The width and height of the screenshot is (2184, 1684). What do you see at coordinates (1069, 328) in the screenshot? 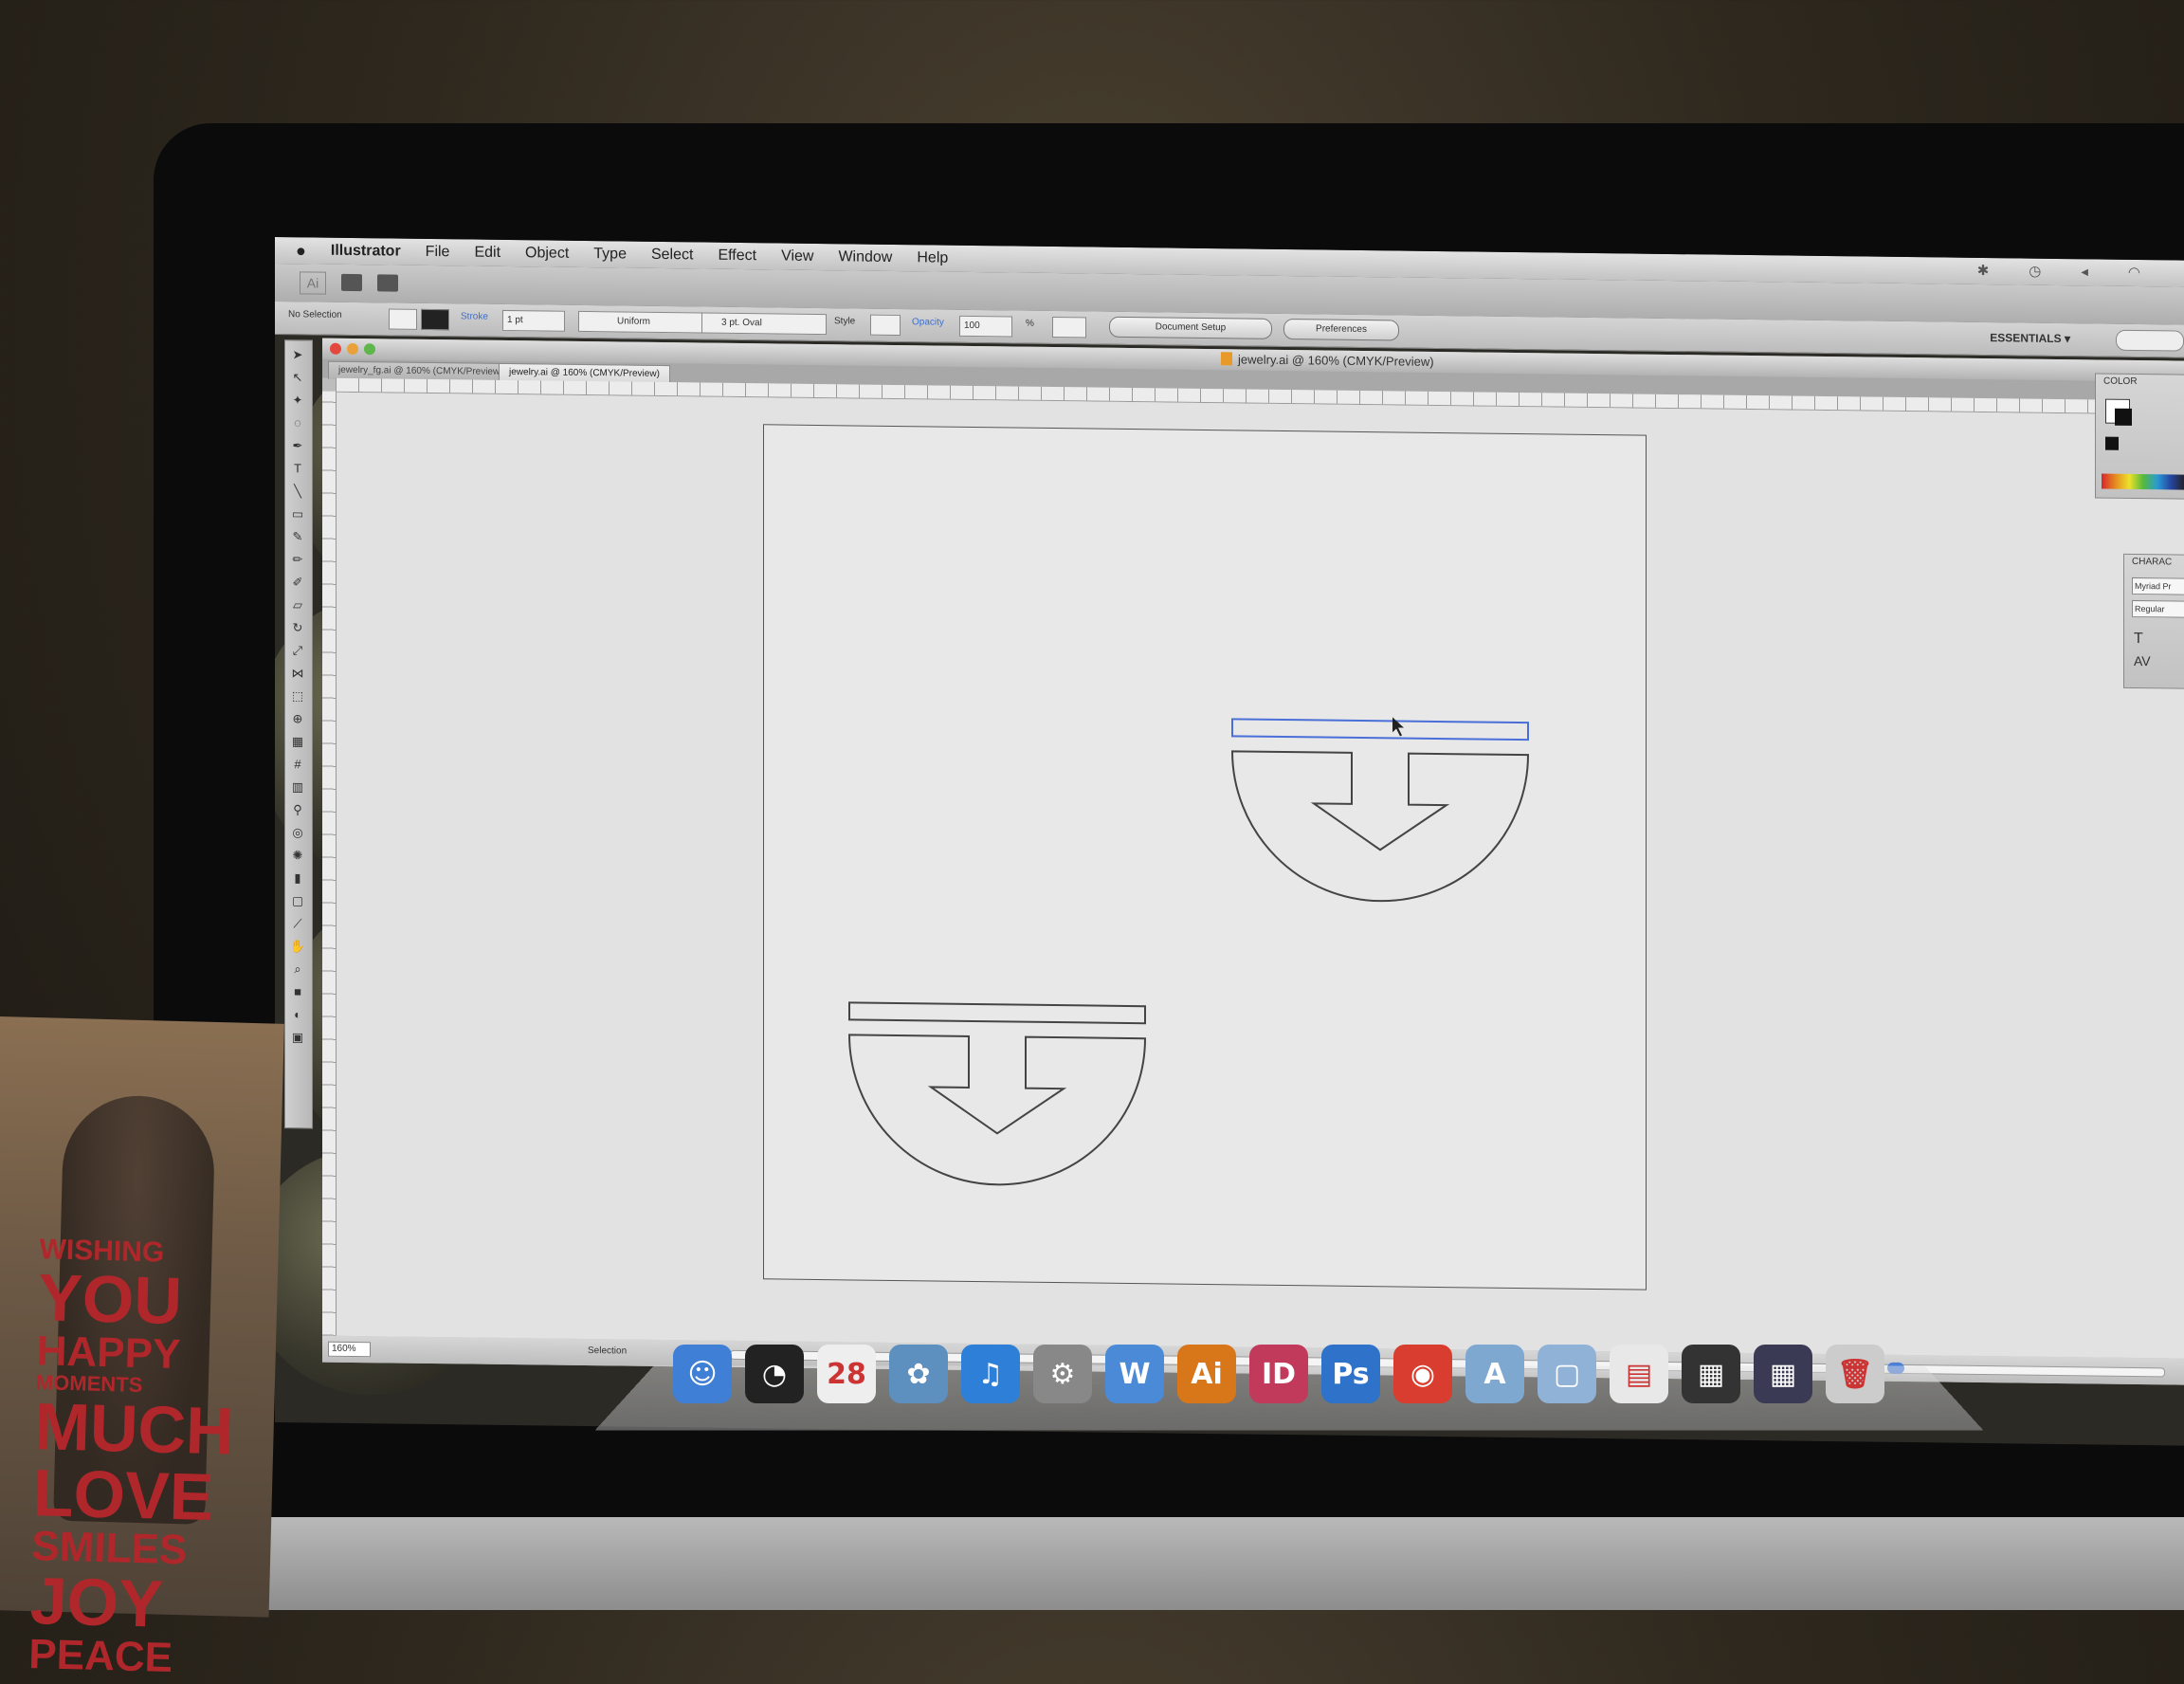
I see `recolor-artwork-icon` at bounding box center [1069, 328].